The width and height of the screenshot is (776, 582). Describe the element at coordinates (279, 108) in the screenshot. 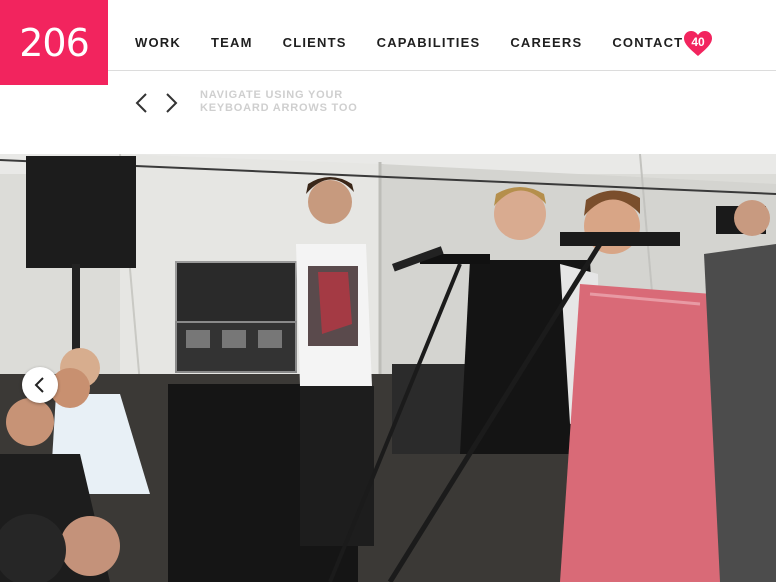

I see `keyboard-hint-line2: KEYBOARD ARROWS TOO` at that location.